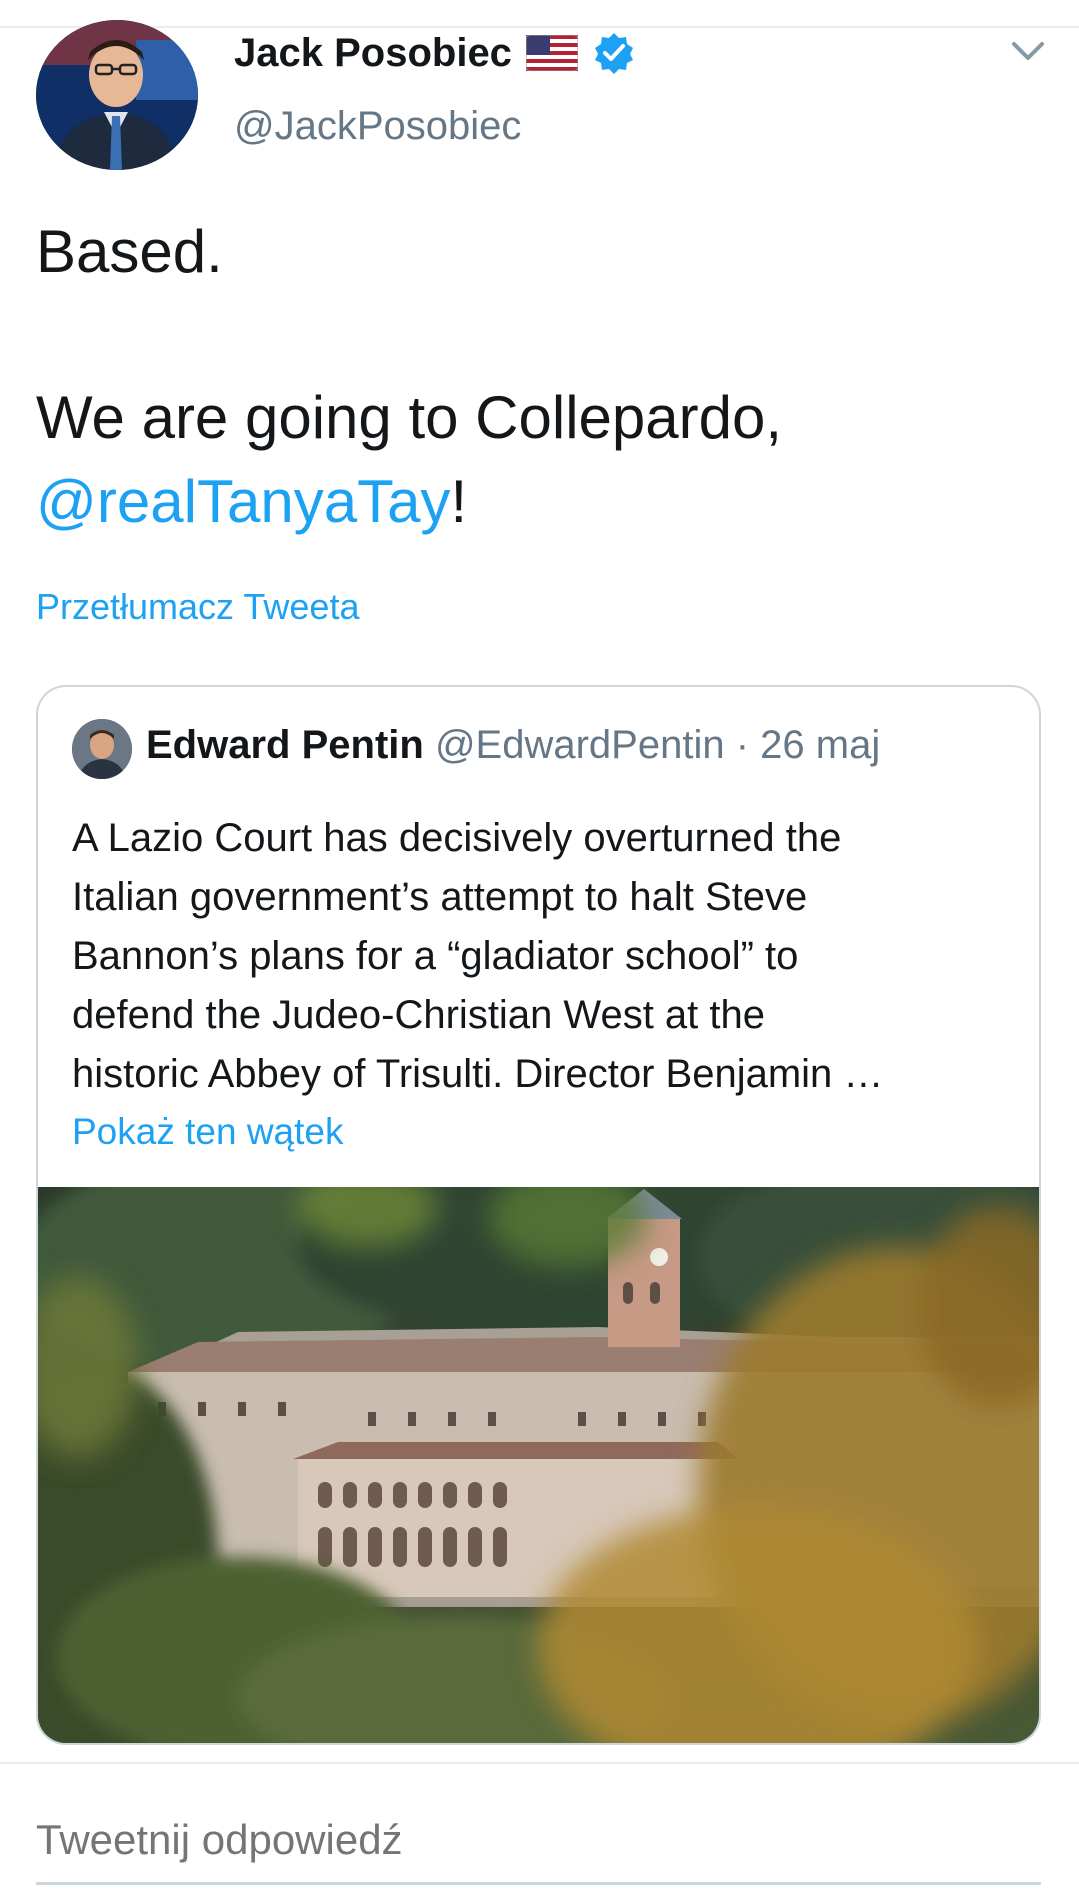  Describe the element at coordinates (102, 749) in the screenshot. I see `quoted-author-avatar` at that location.